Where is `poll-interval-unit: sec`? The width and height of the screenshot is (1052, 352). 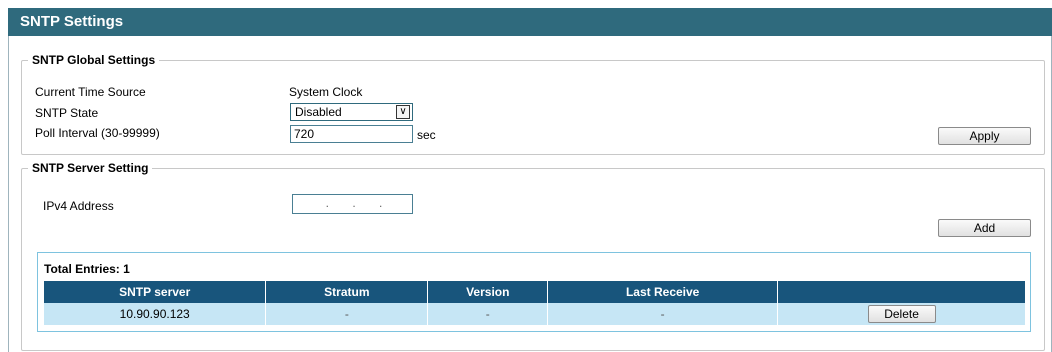
poll-interval-unit: sec is located at coordinates (426, 135).